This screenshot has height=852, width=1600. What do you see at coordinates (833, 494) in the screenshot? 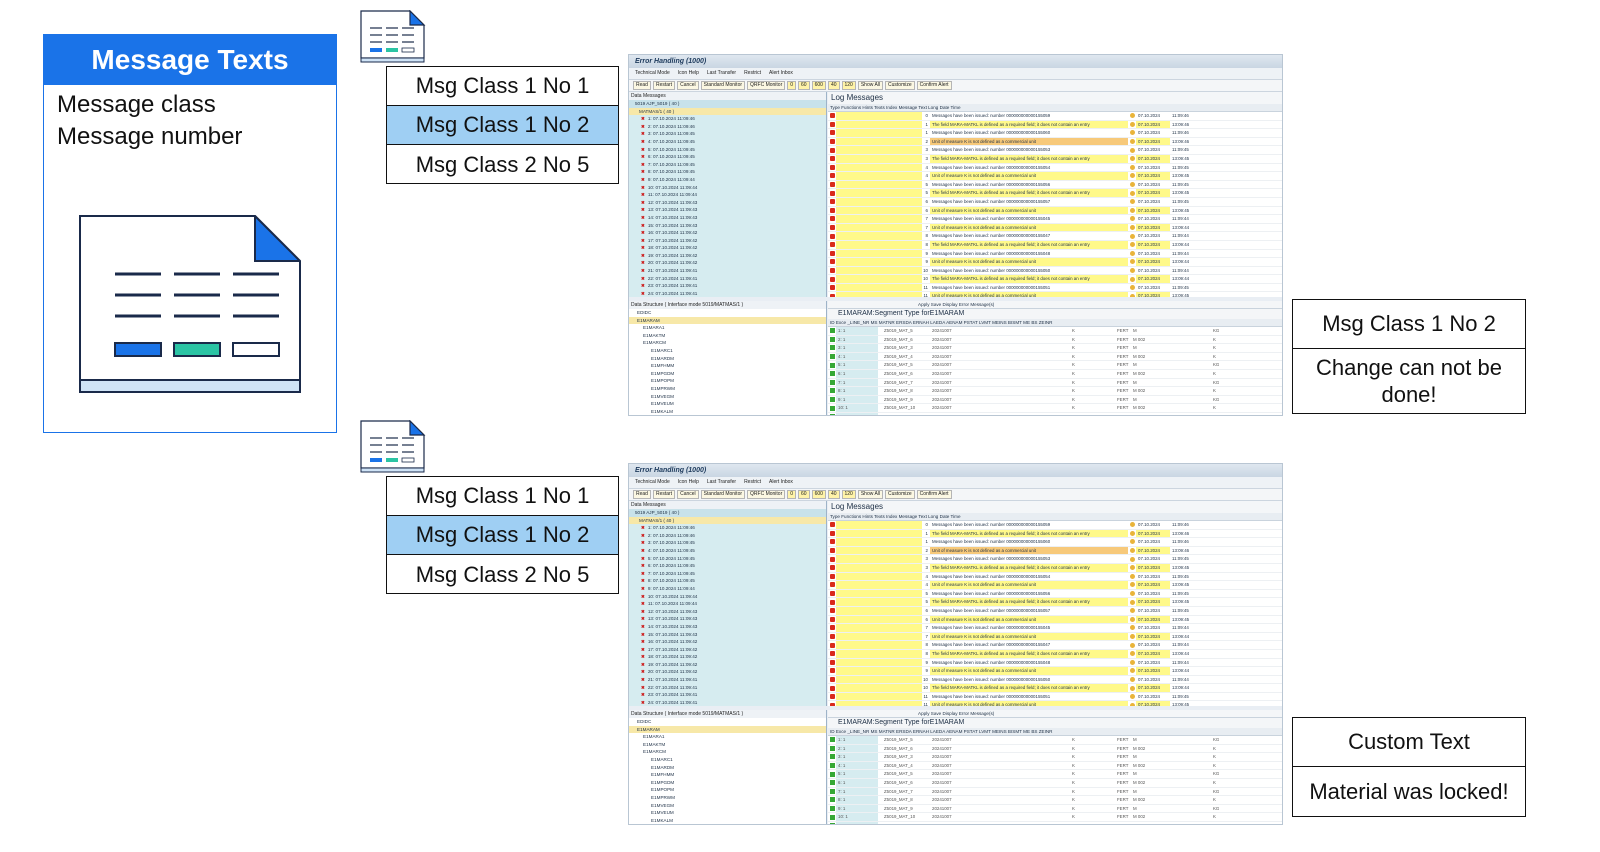
I see `sap-toolbar-button: 40` at bounding box center [833, 494].